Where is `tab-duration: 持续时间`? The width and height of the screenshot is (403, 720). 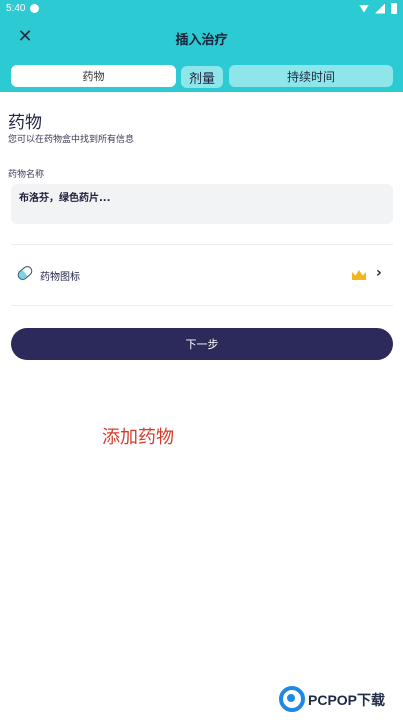 tab-duration: 持续时间 is located at coordinates (311, 76).